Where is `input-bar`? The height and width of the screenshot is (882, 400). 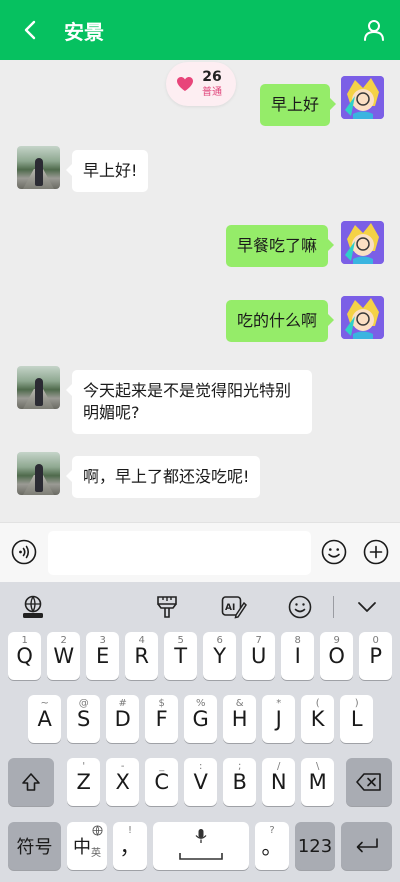
input-bar is located at coordinates (200, 552).